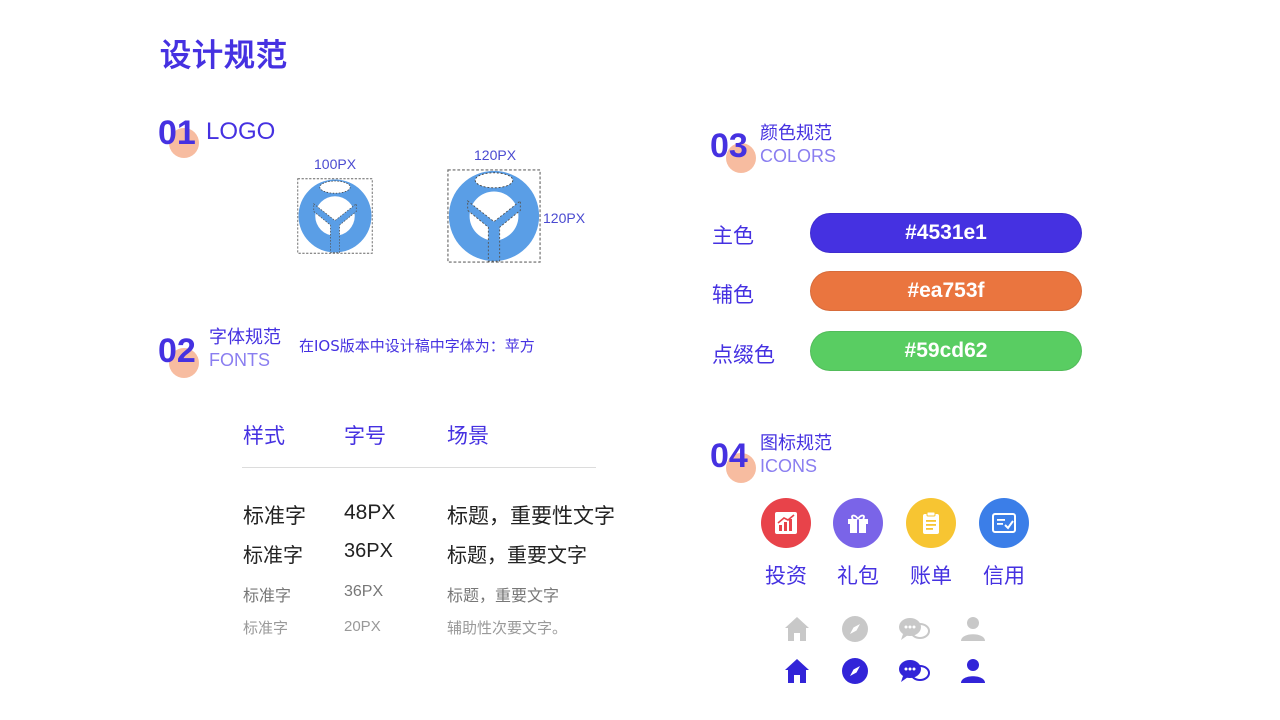 The image size is (1280, 720). What do you see at coordinates (335, 216) in the screenshot?
I see `logo-small` at bounding box center [335, 216].